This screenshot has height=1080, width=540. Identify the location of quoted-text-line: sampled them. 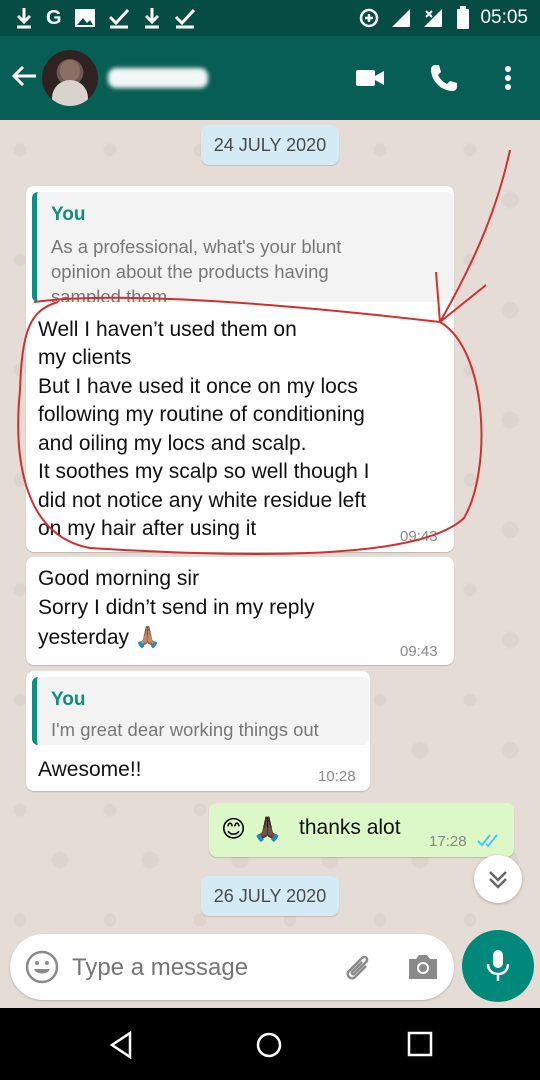
(109, 294).